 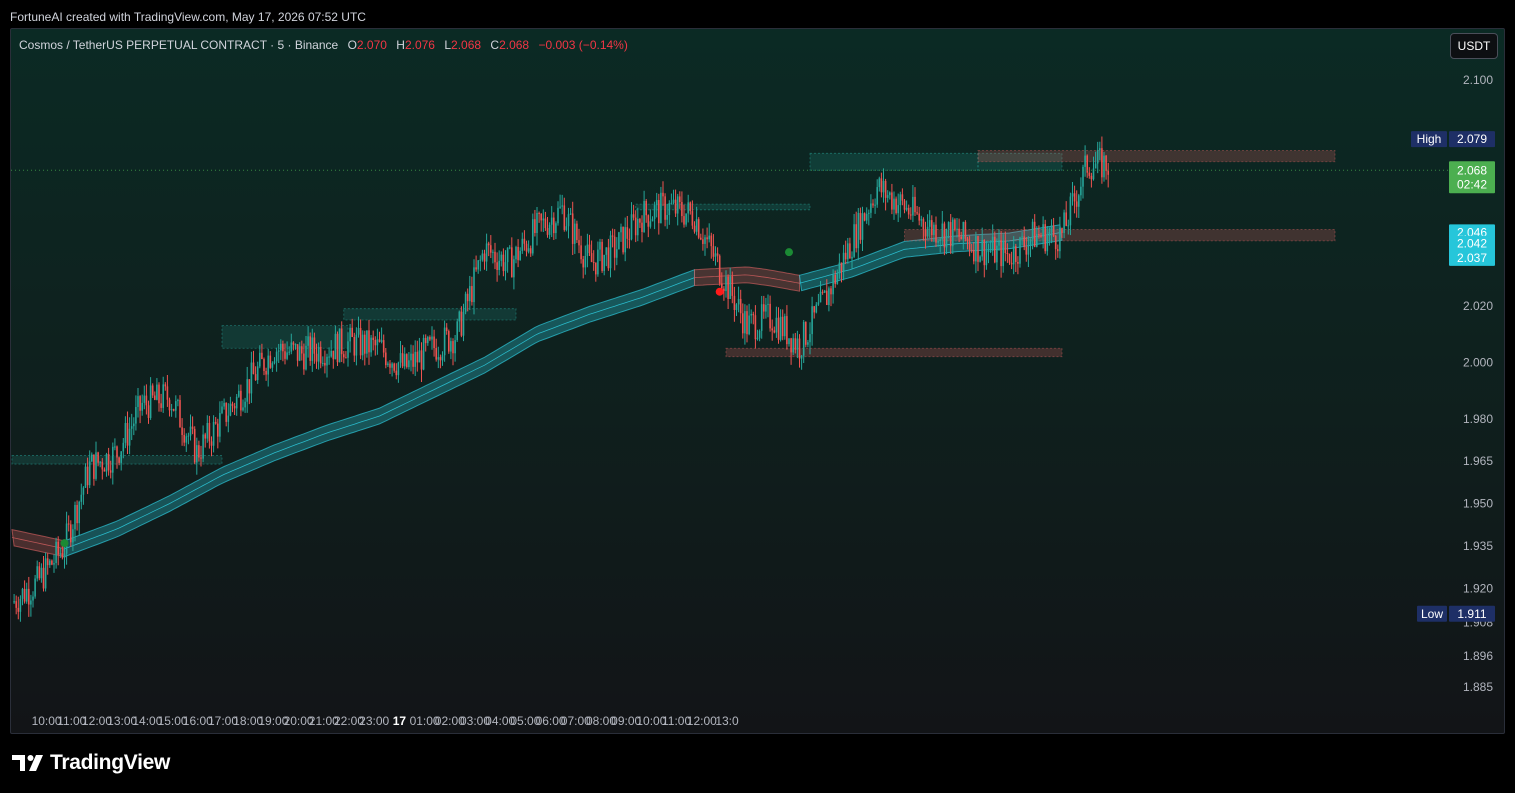 I want to click on y-axis-tick: 1.950, so click(x=1478, y=504).